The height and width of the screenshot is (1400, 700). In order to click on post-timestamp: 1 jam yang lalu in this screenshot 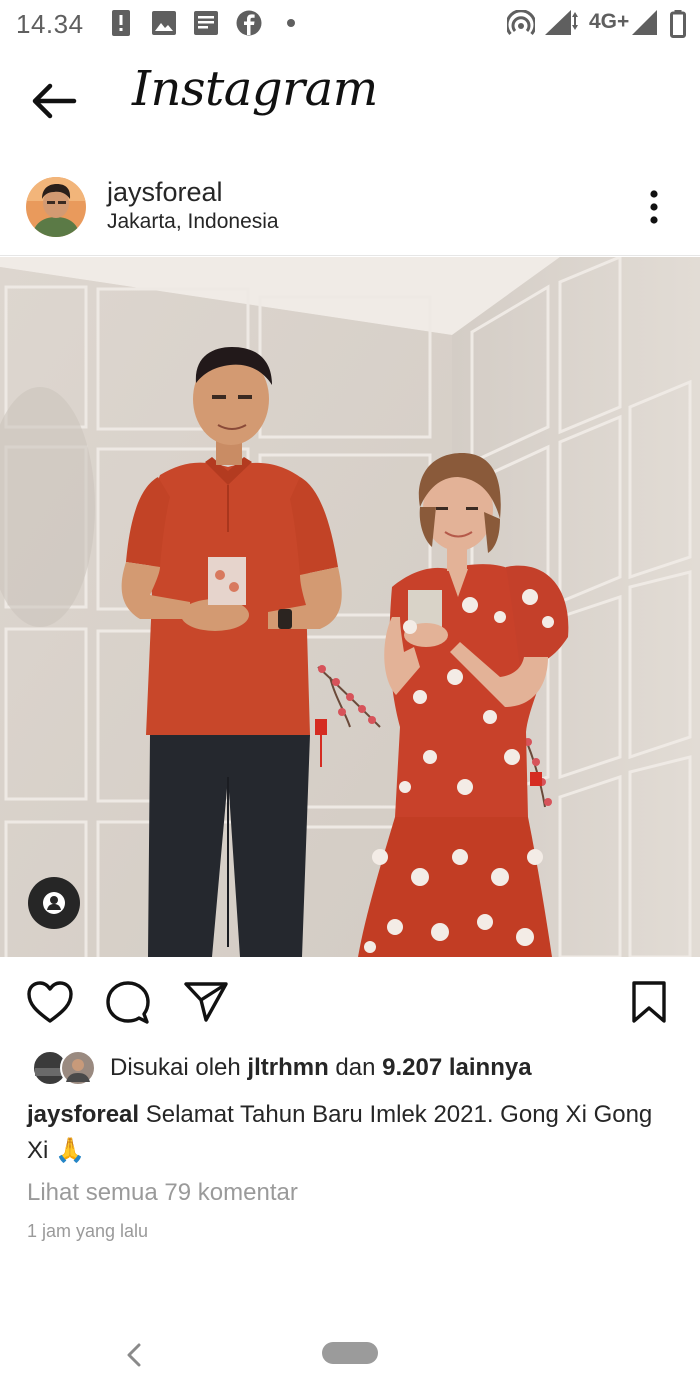, I will do `click(88, 1231)`.